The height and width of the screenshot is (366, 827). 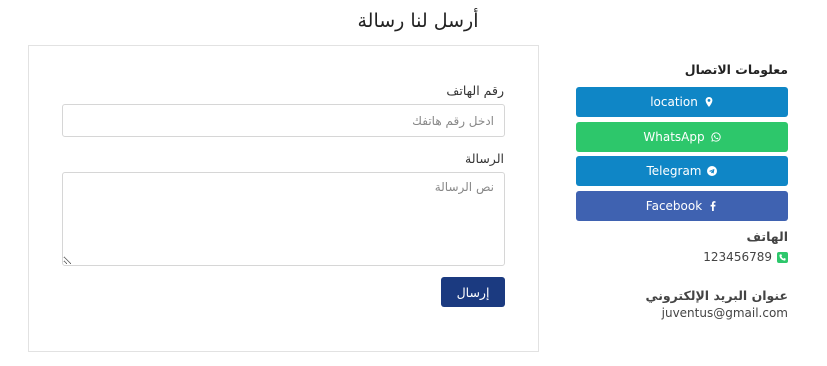 I want to click on message-textarea, so click(x=283, y=219).